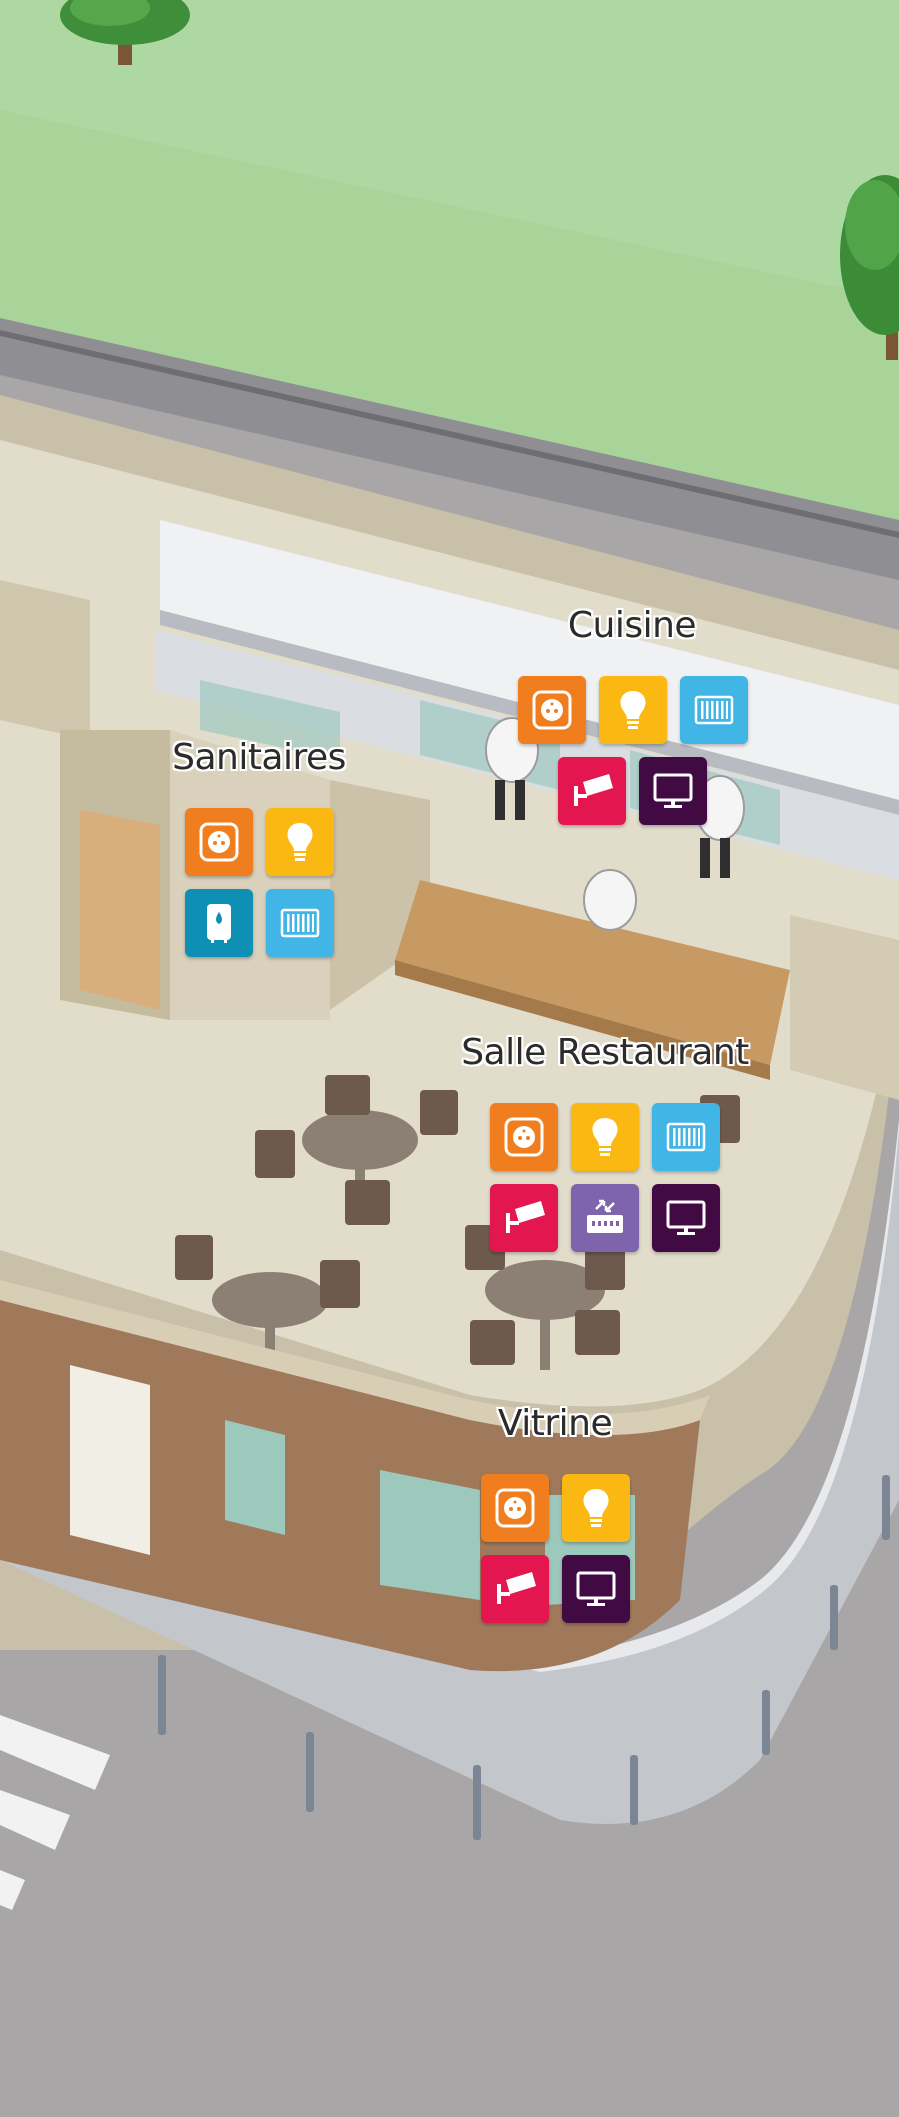 Image resolution: width=899 pixels, height=2117 pixels. I want to click on zone-label: Sanitaires, so click(259, 757).